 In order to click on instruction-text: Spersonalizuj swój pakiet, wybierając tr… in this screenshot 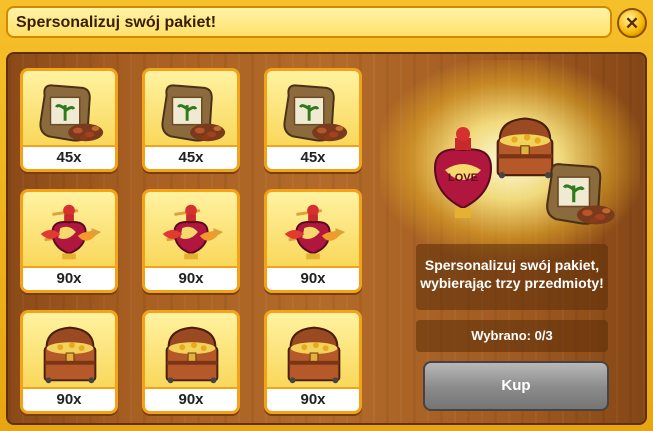, I will do `click(512, 274)`.